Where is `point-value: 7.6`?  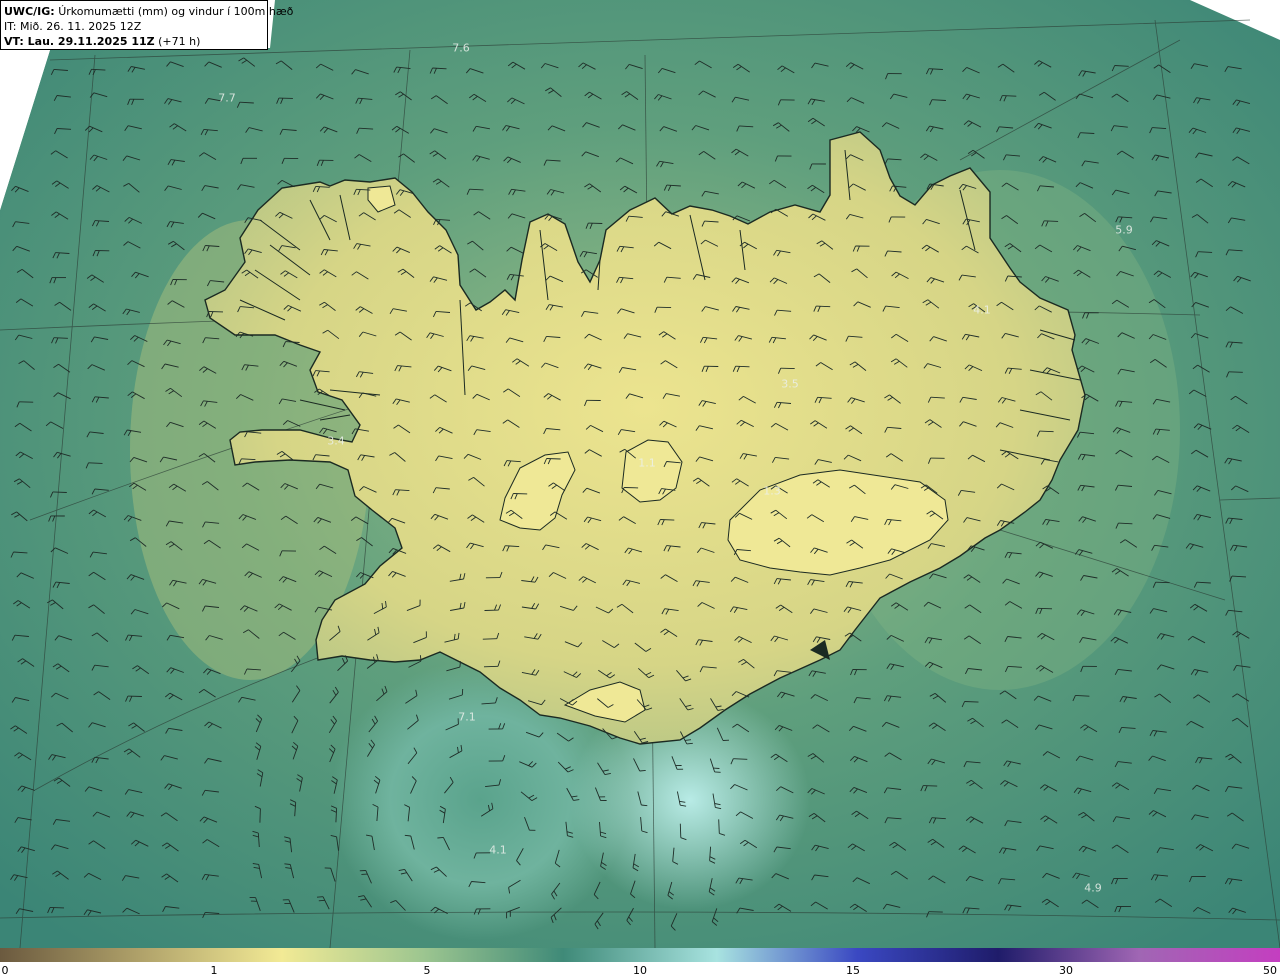 point-value: 7.6 is located at coordinates (461, 48).